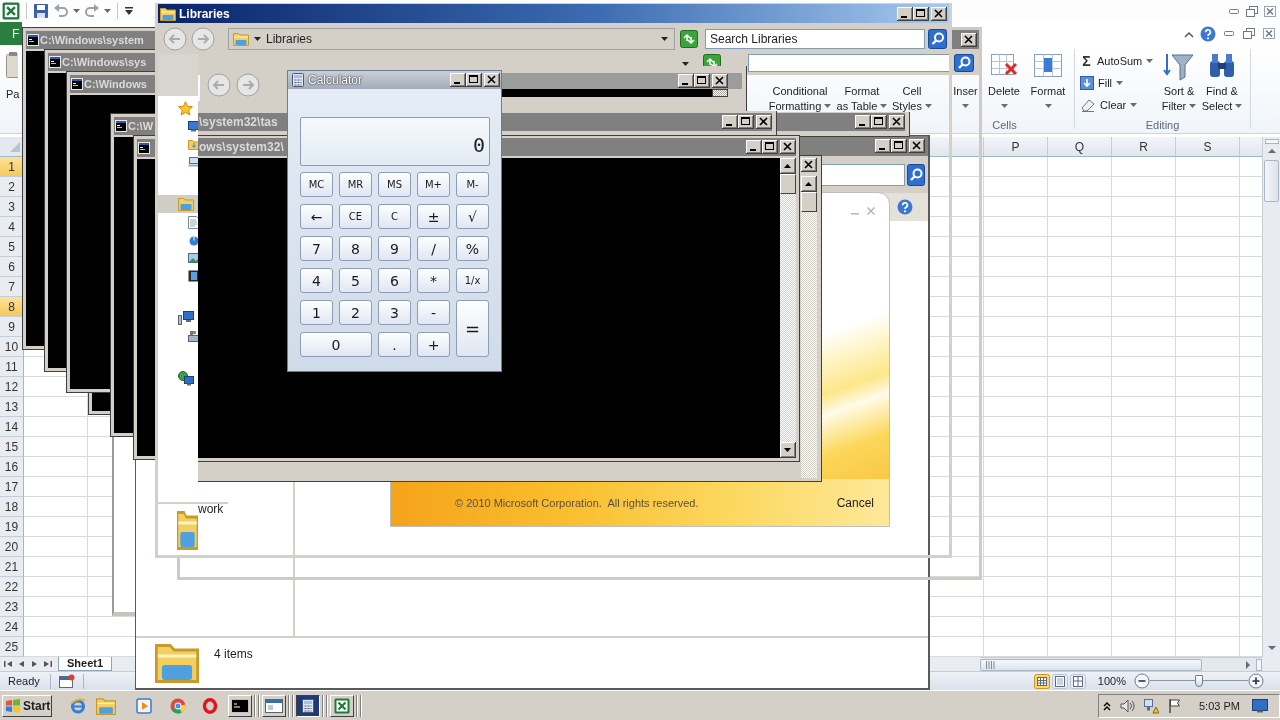 The width and height of the screenshot is (1280, 720). Describe the element at coordinates (1219, 705) in the screenshot. I see `clock: 5:03 PM` at that location.